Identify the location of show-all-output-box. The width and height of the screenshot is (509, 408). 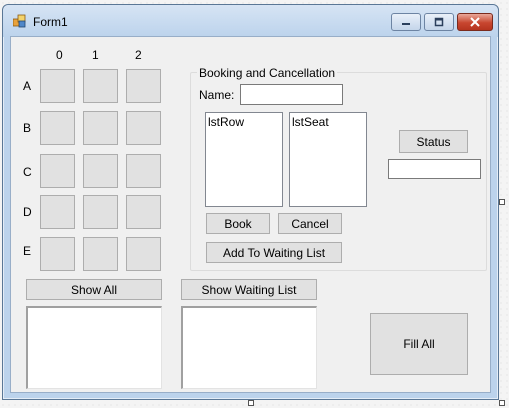
(94, 347).